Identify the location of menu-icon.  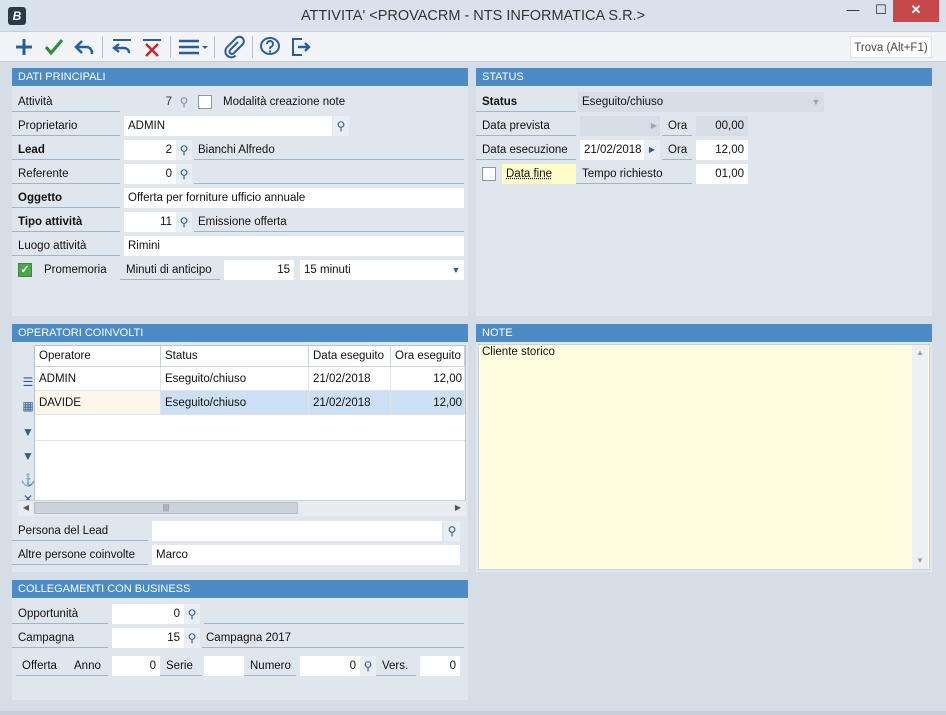
(193, 47).